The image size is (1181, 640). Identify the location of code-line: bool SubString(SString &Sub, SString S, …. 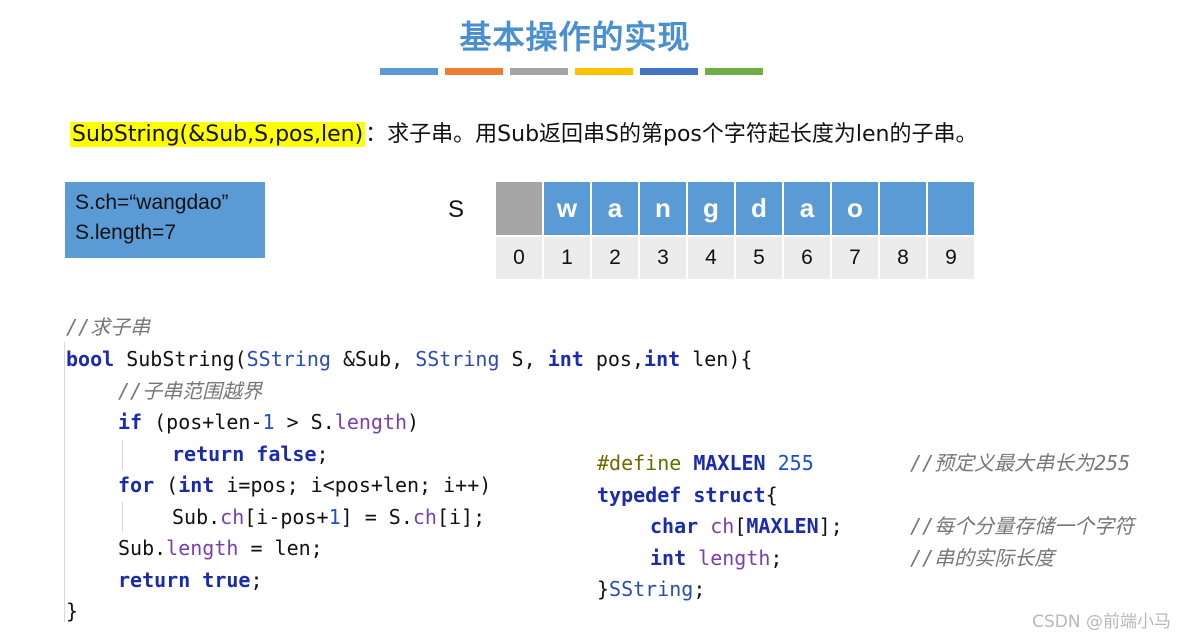
(409, 359).